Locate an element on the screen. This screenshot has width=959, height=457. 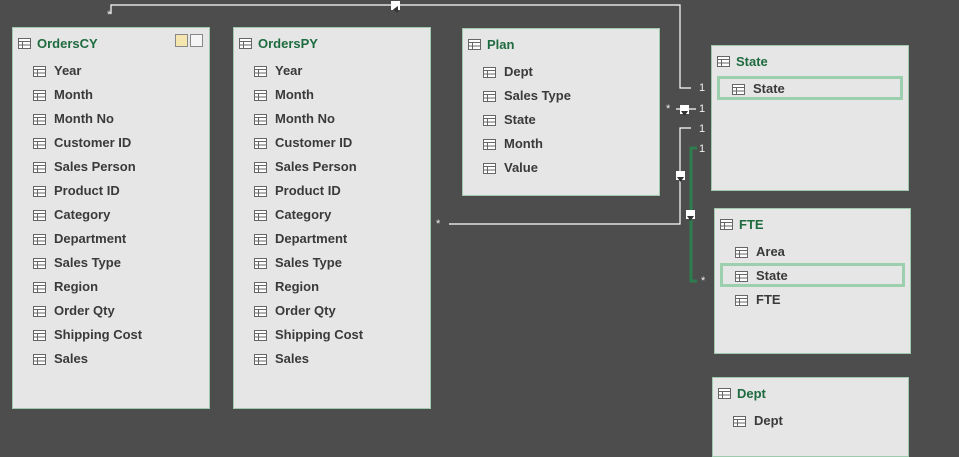
cardinality-one: 1 is located at coordinates (702, 88).